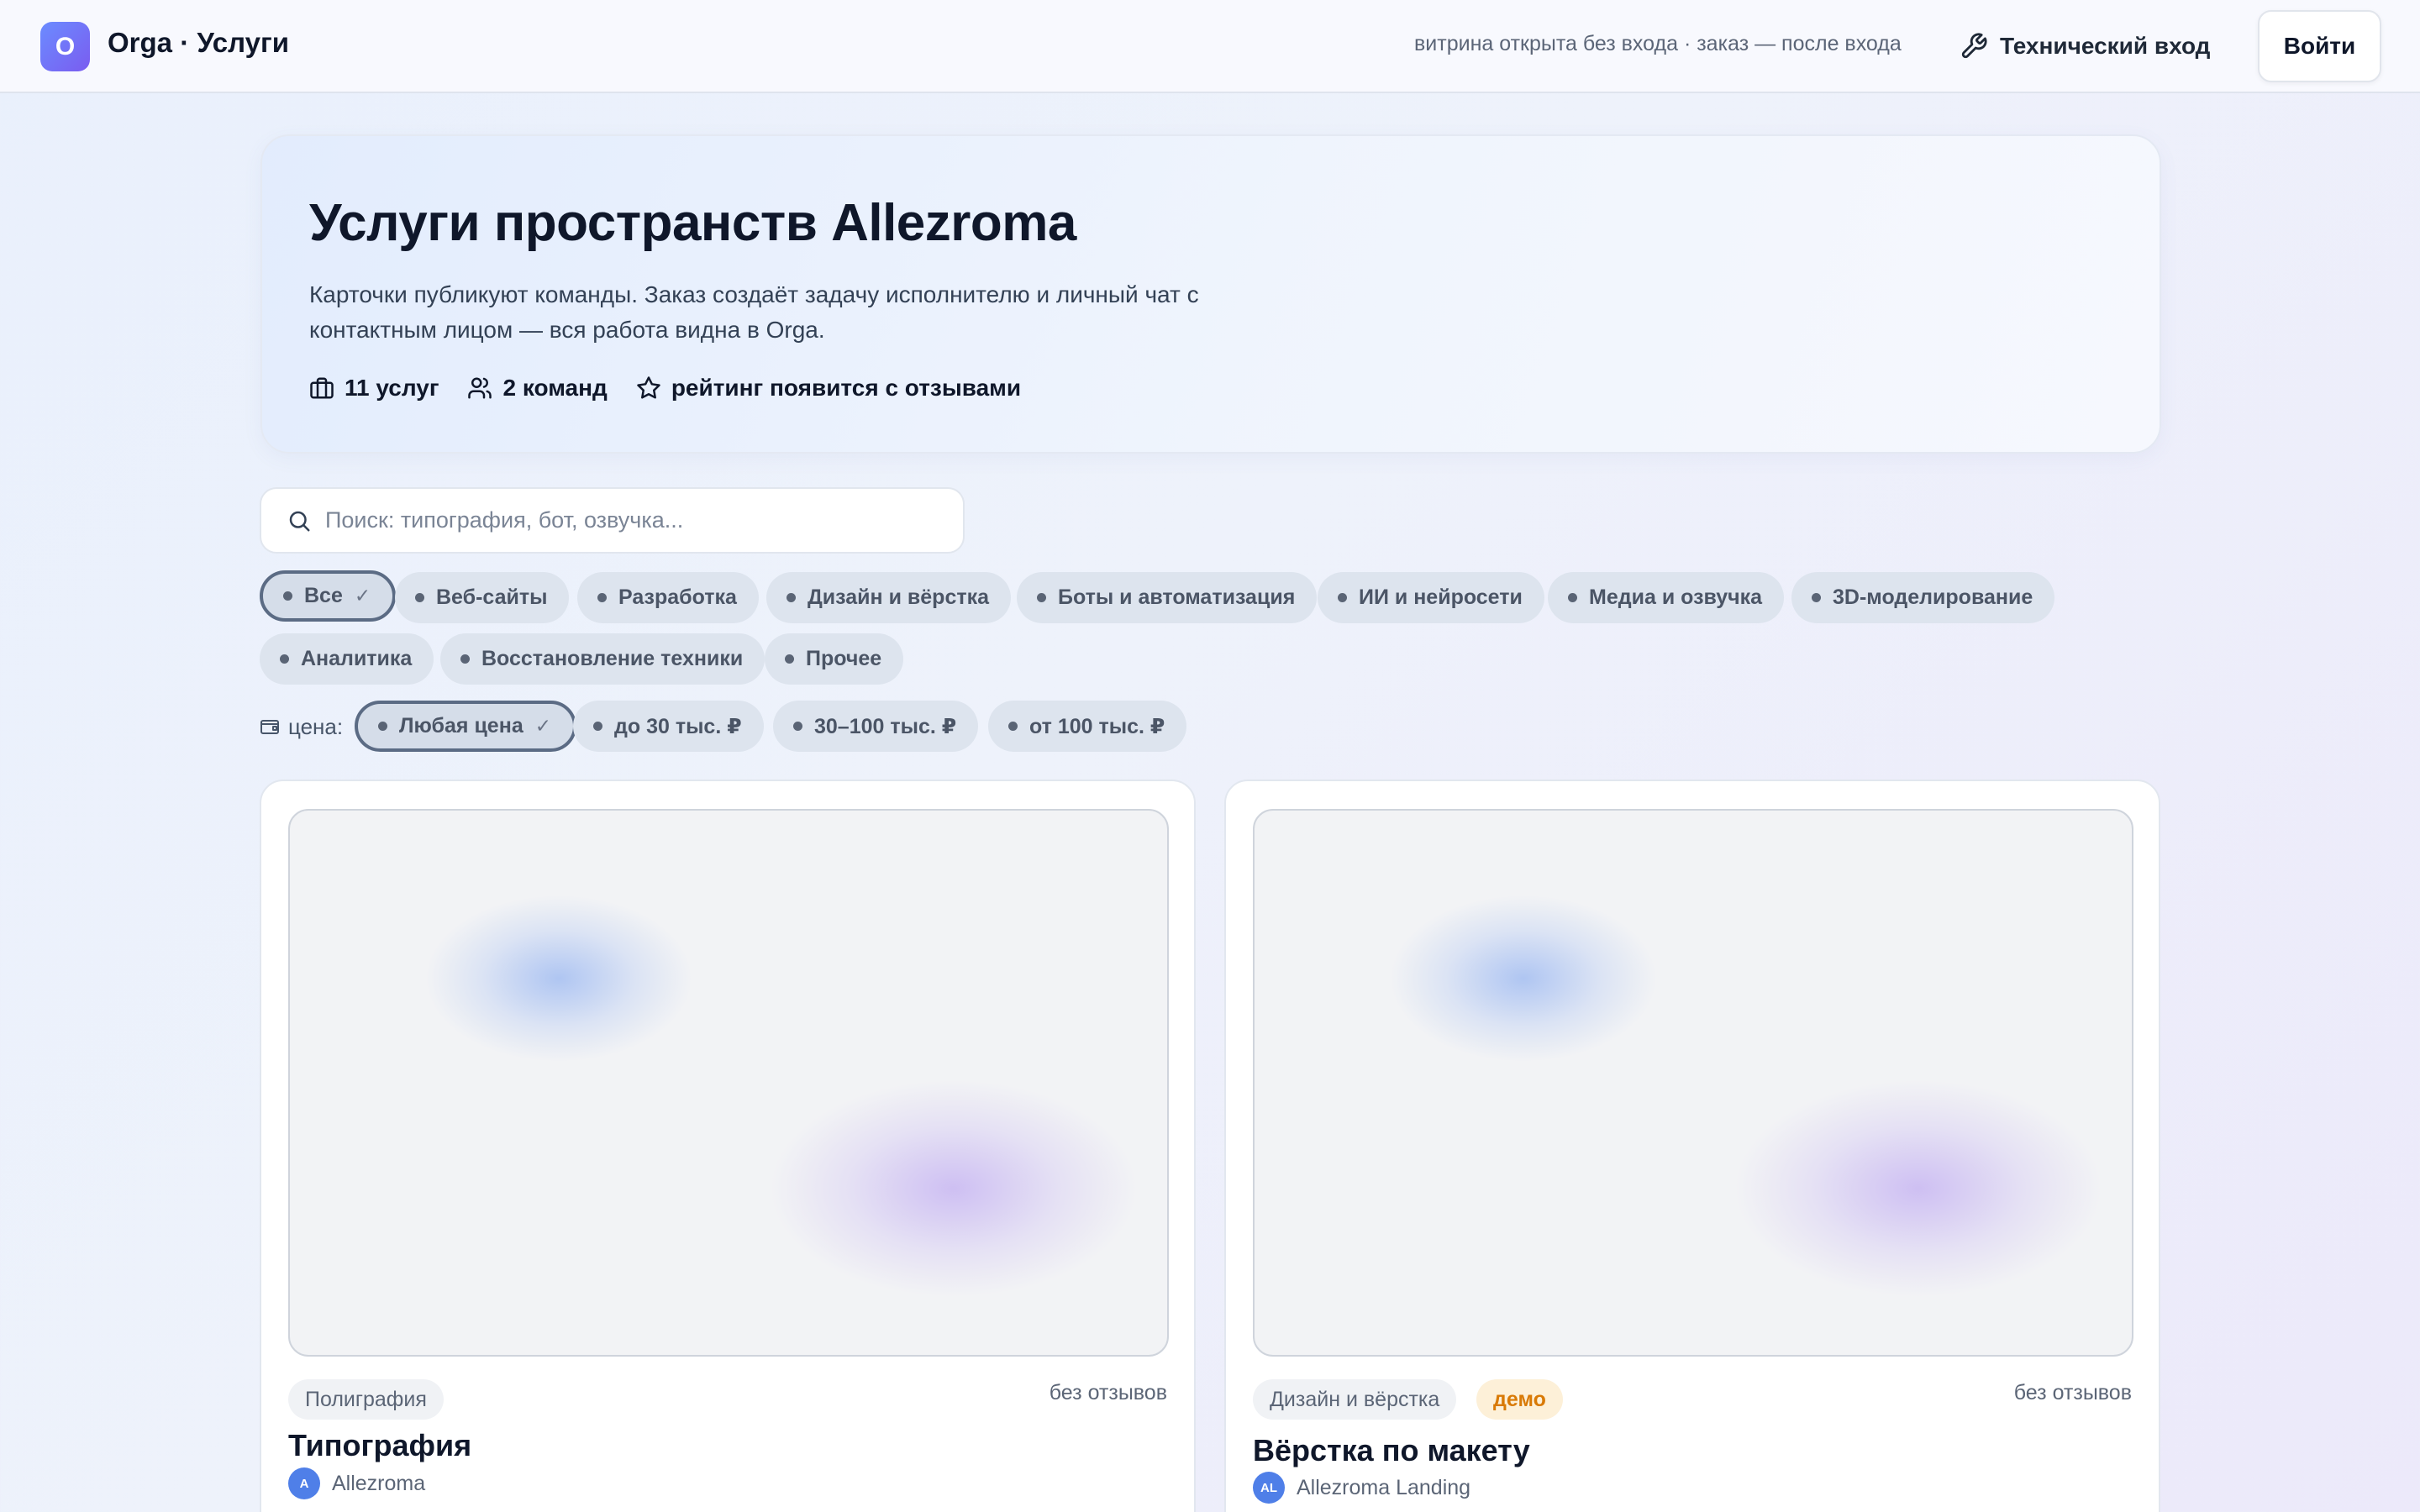 Image resolution: width=2420 pixels, height=1512 pixels. I want to click on chip-label: Все, so click(323, 595).